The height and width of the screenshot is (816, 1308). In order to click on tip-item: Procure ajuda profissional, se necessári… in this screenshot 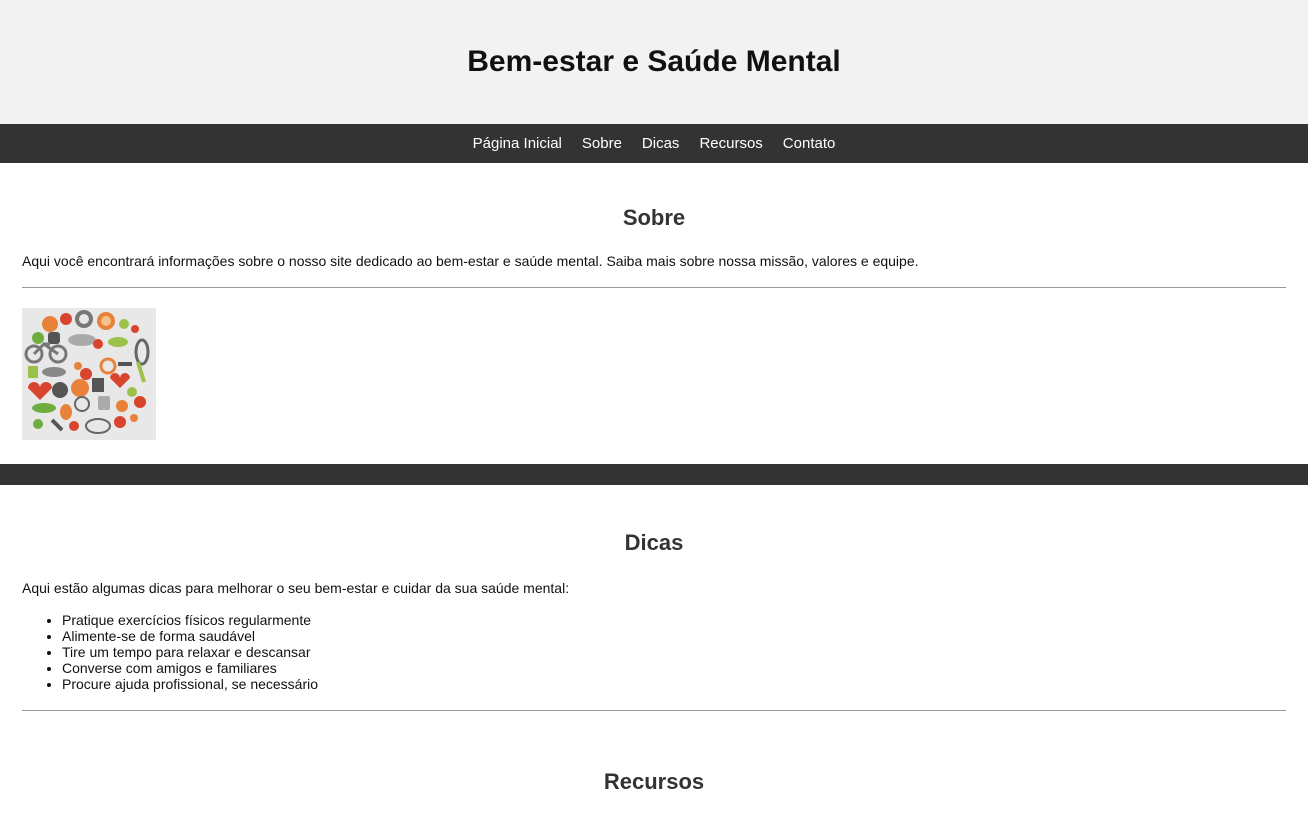, I will do `click(674, 684)`.